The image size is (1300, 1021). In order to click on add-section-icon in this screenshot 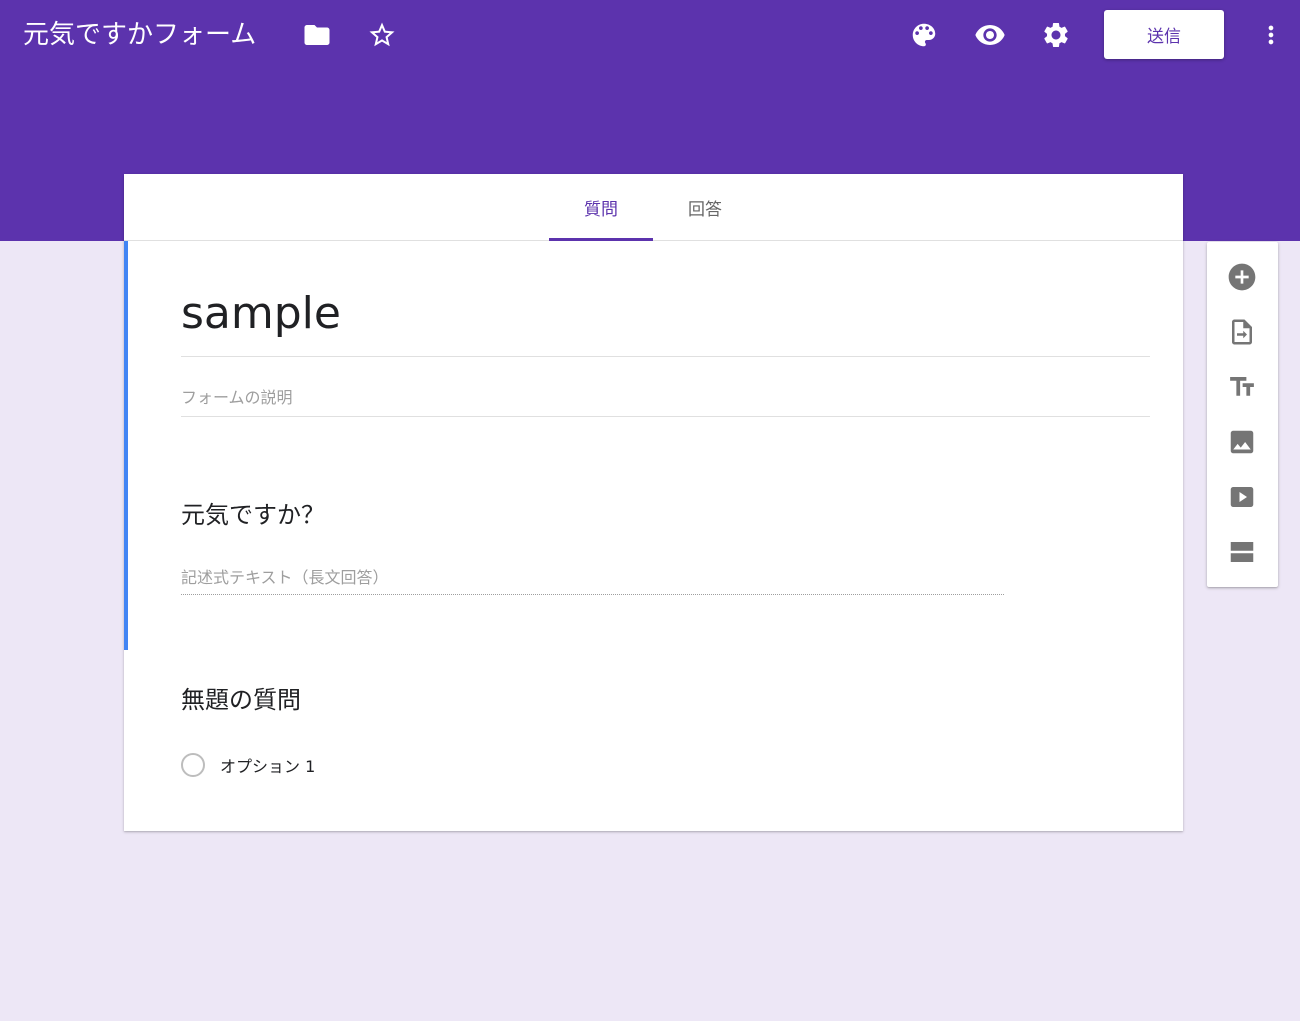, I will do `click(1242, 552)`.